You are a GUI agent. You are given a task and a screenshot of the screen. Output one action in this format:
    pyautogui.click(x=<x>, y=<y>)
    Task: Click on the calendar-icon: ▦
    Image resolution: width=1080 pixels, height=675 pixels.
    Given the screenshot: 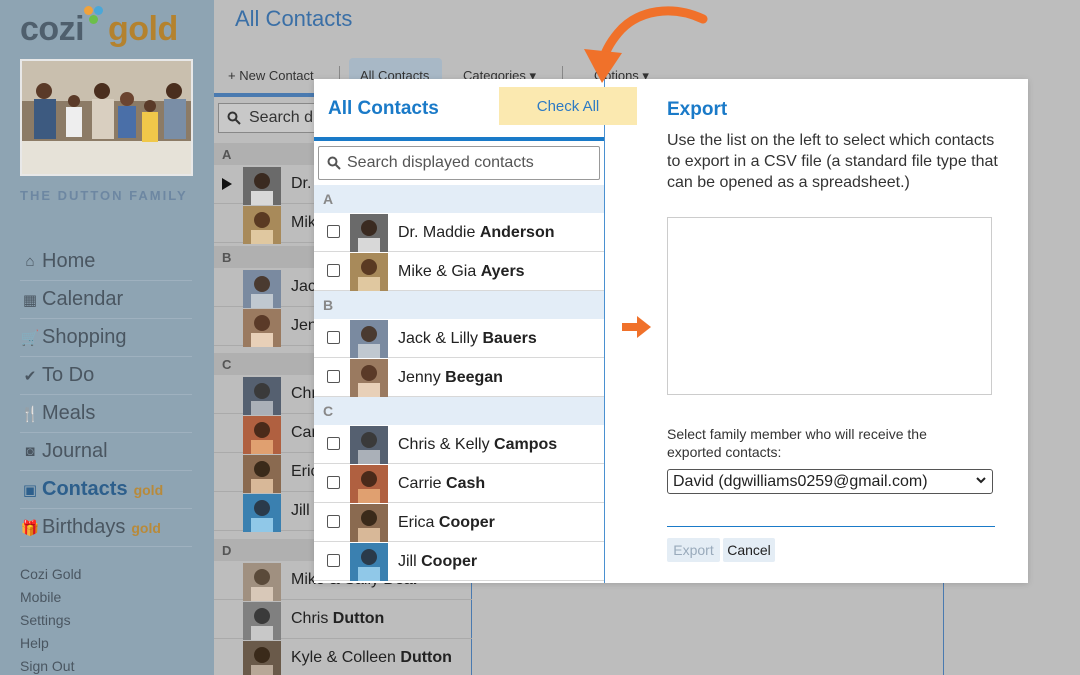 What is the action you would take?
    pyautogui.click(x=30, y=300)
    